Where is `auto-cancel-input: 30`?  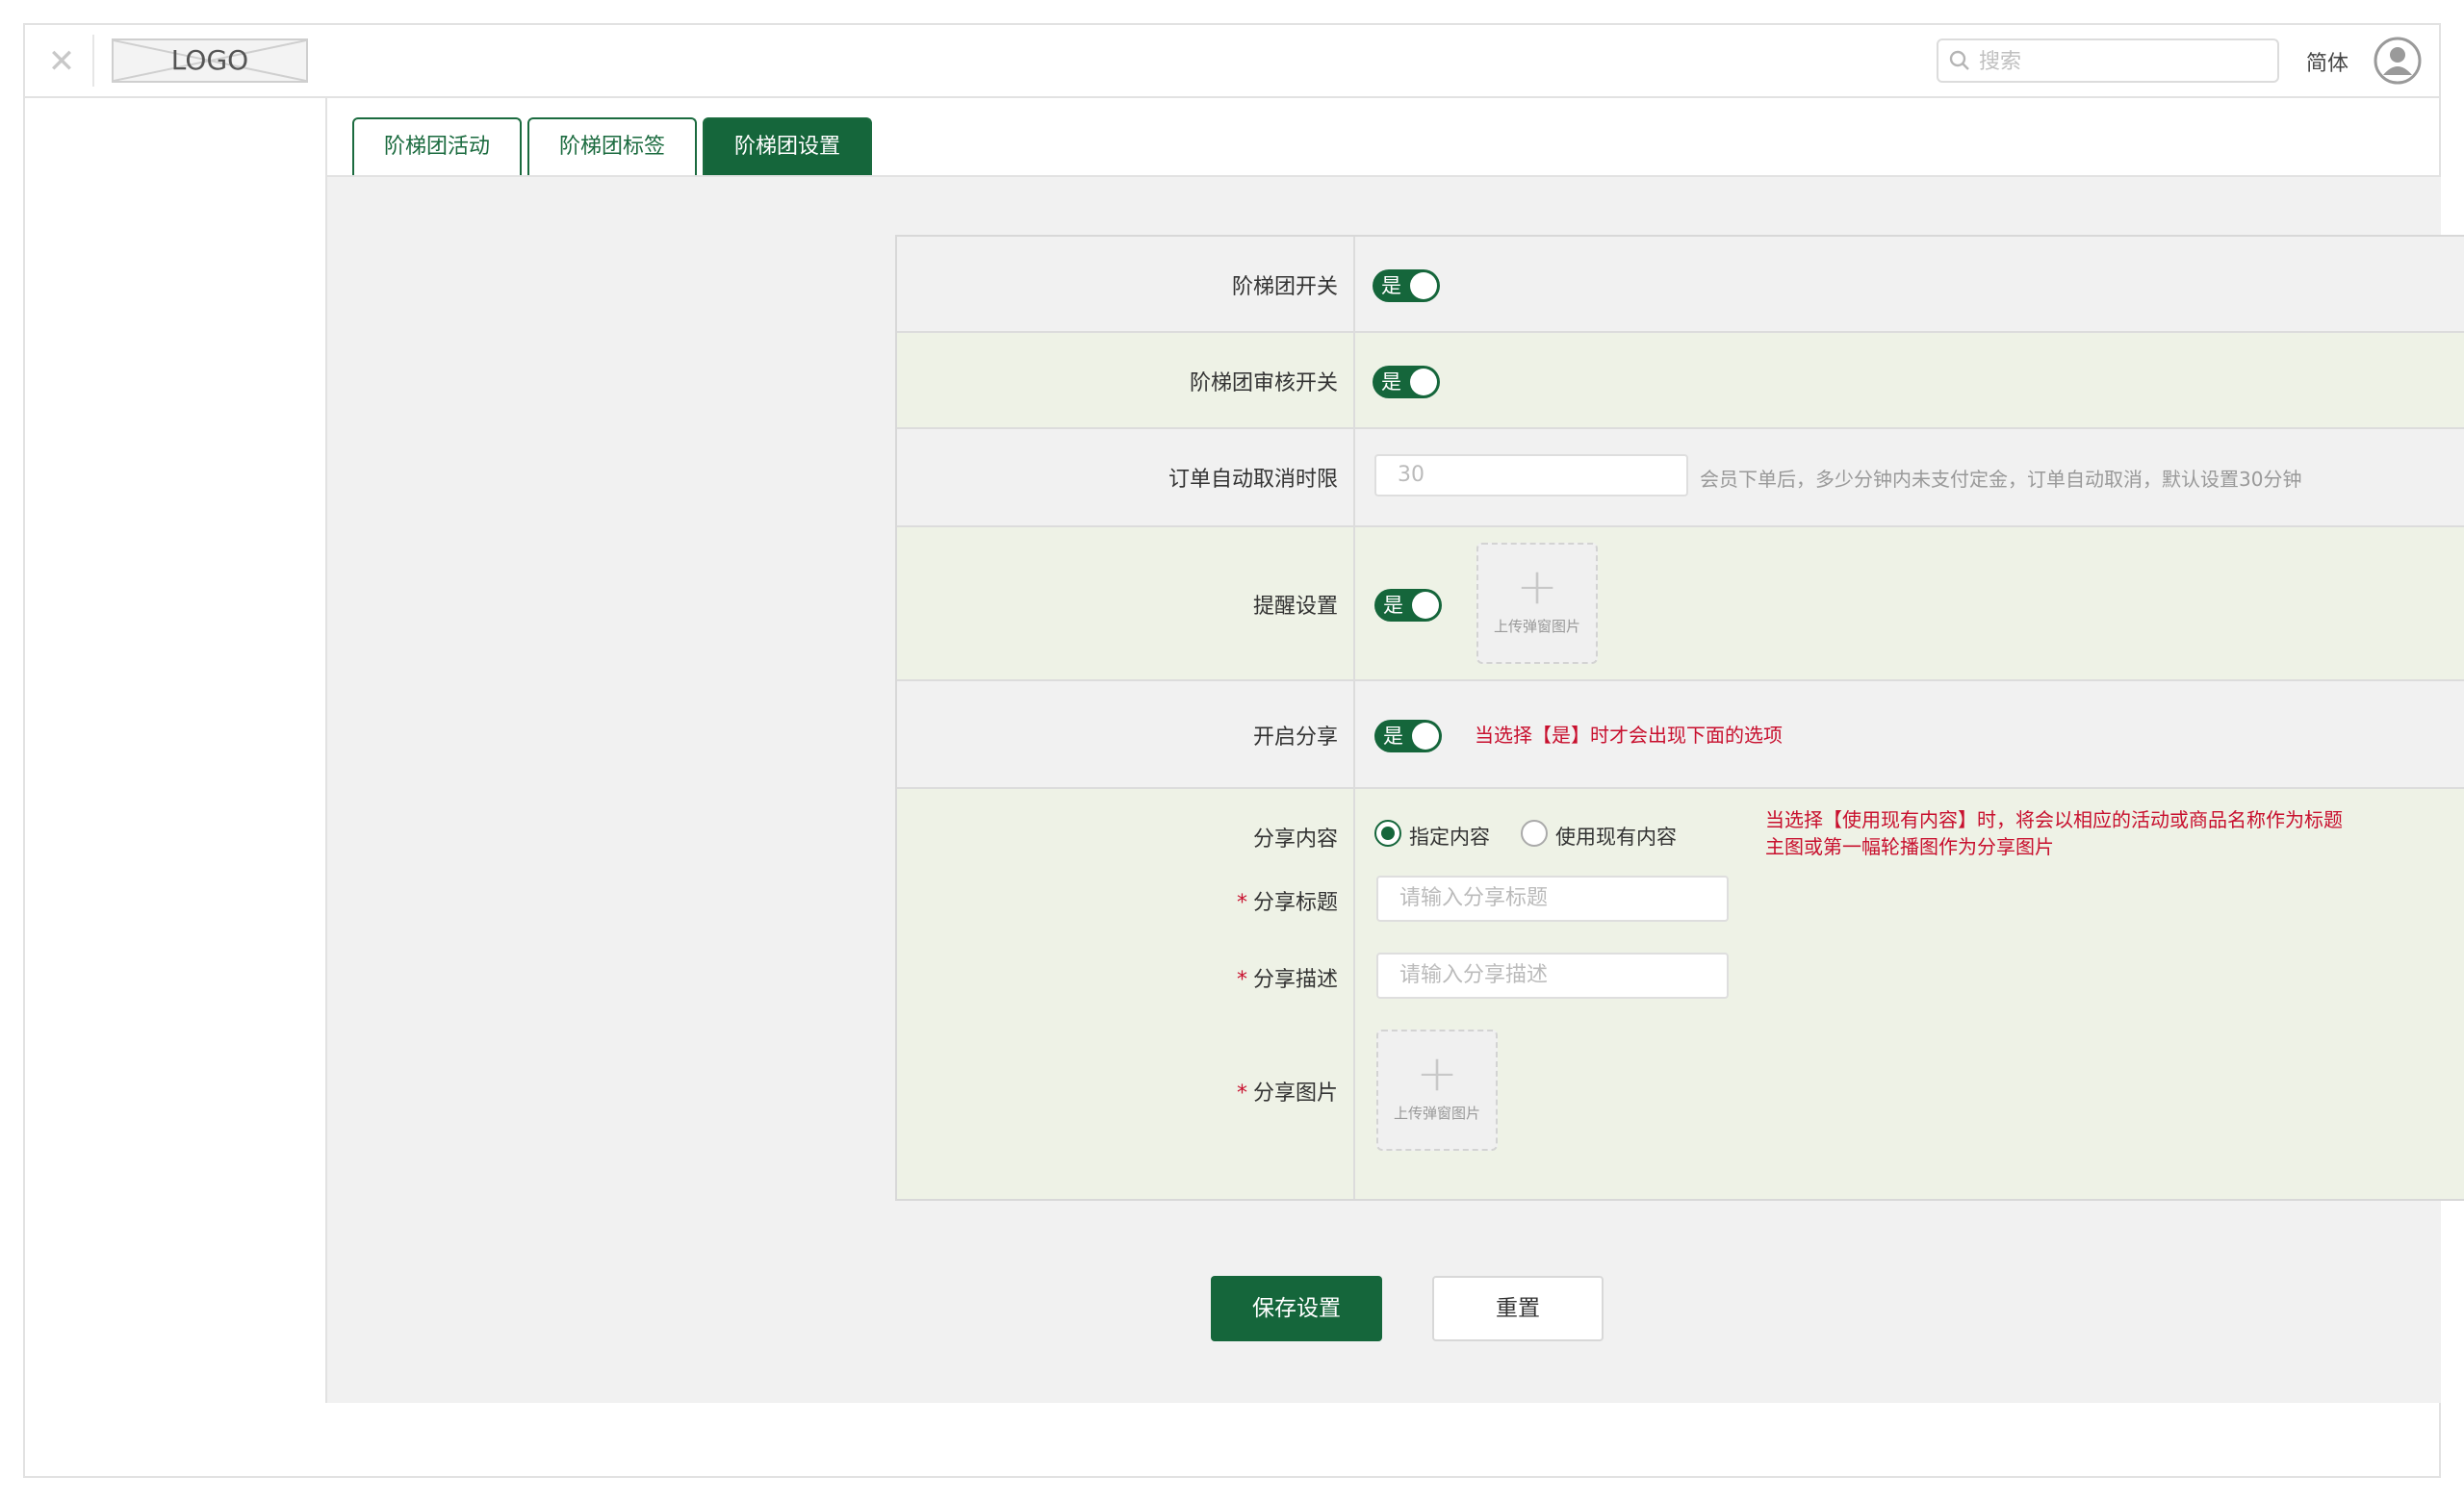 auto-cancel-input: 30 is located at coordinates (1531, 475).